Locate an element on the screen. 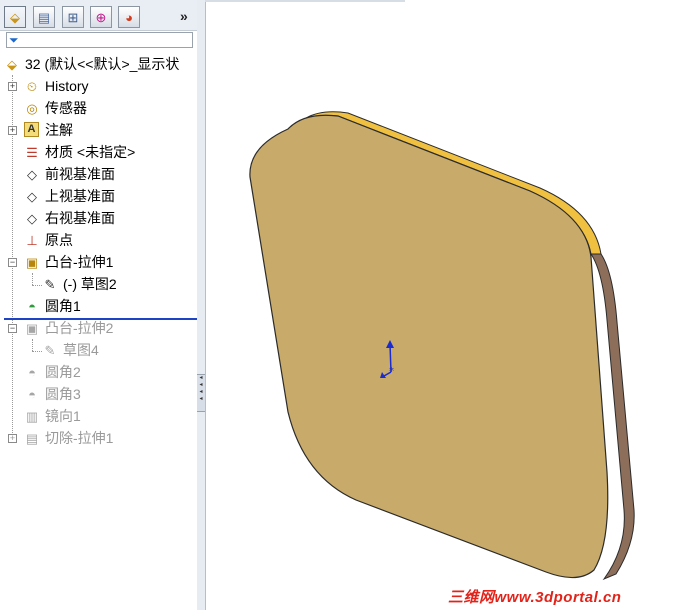 The height and width of the screenshot is (615, 673). tree-item-sketch-4: ✎ 草图4 is located at coordinates (98, 350).